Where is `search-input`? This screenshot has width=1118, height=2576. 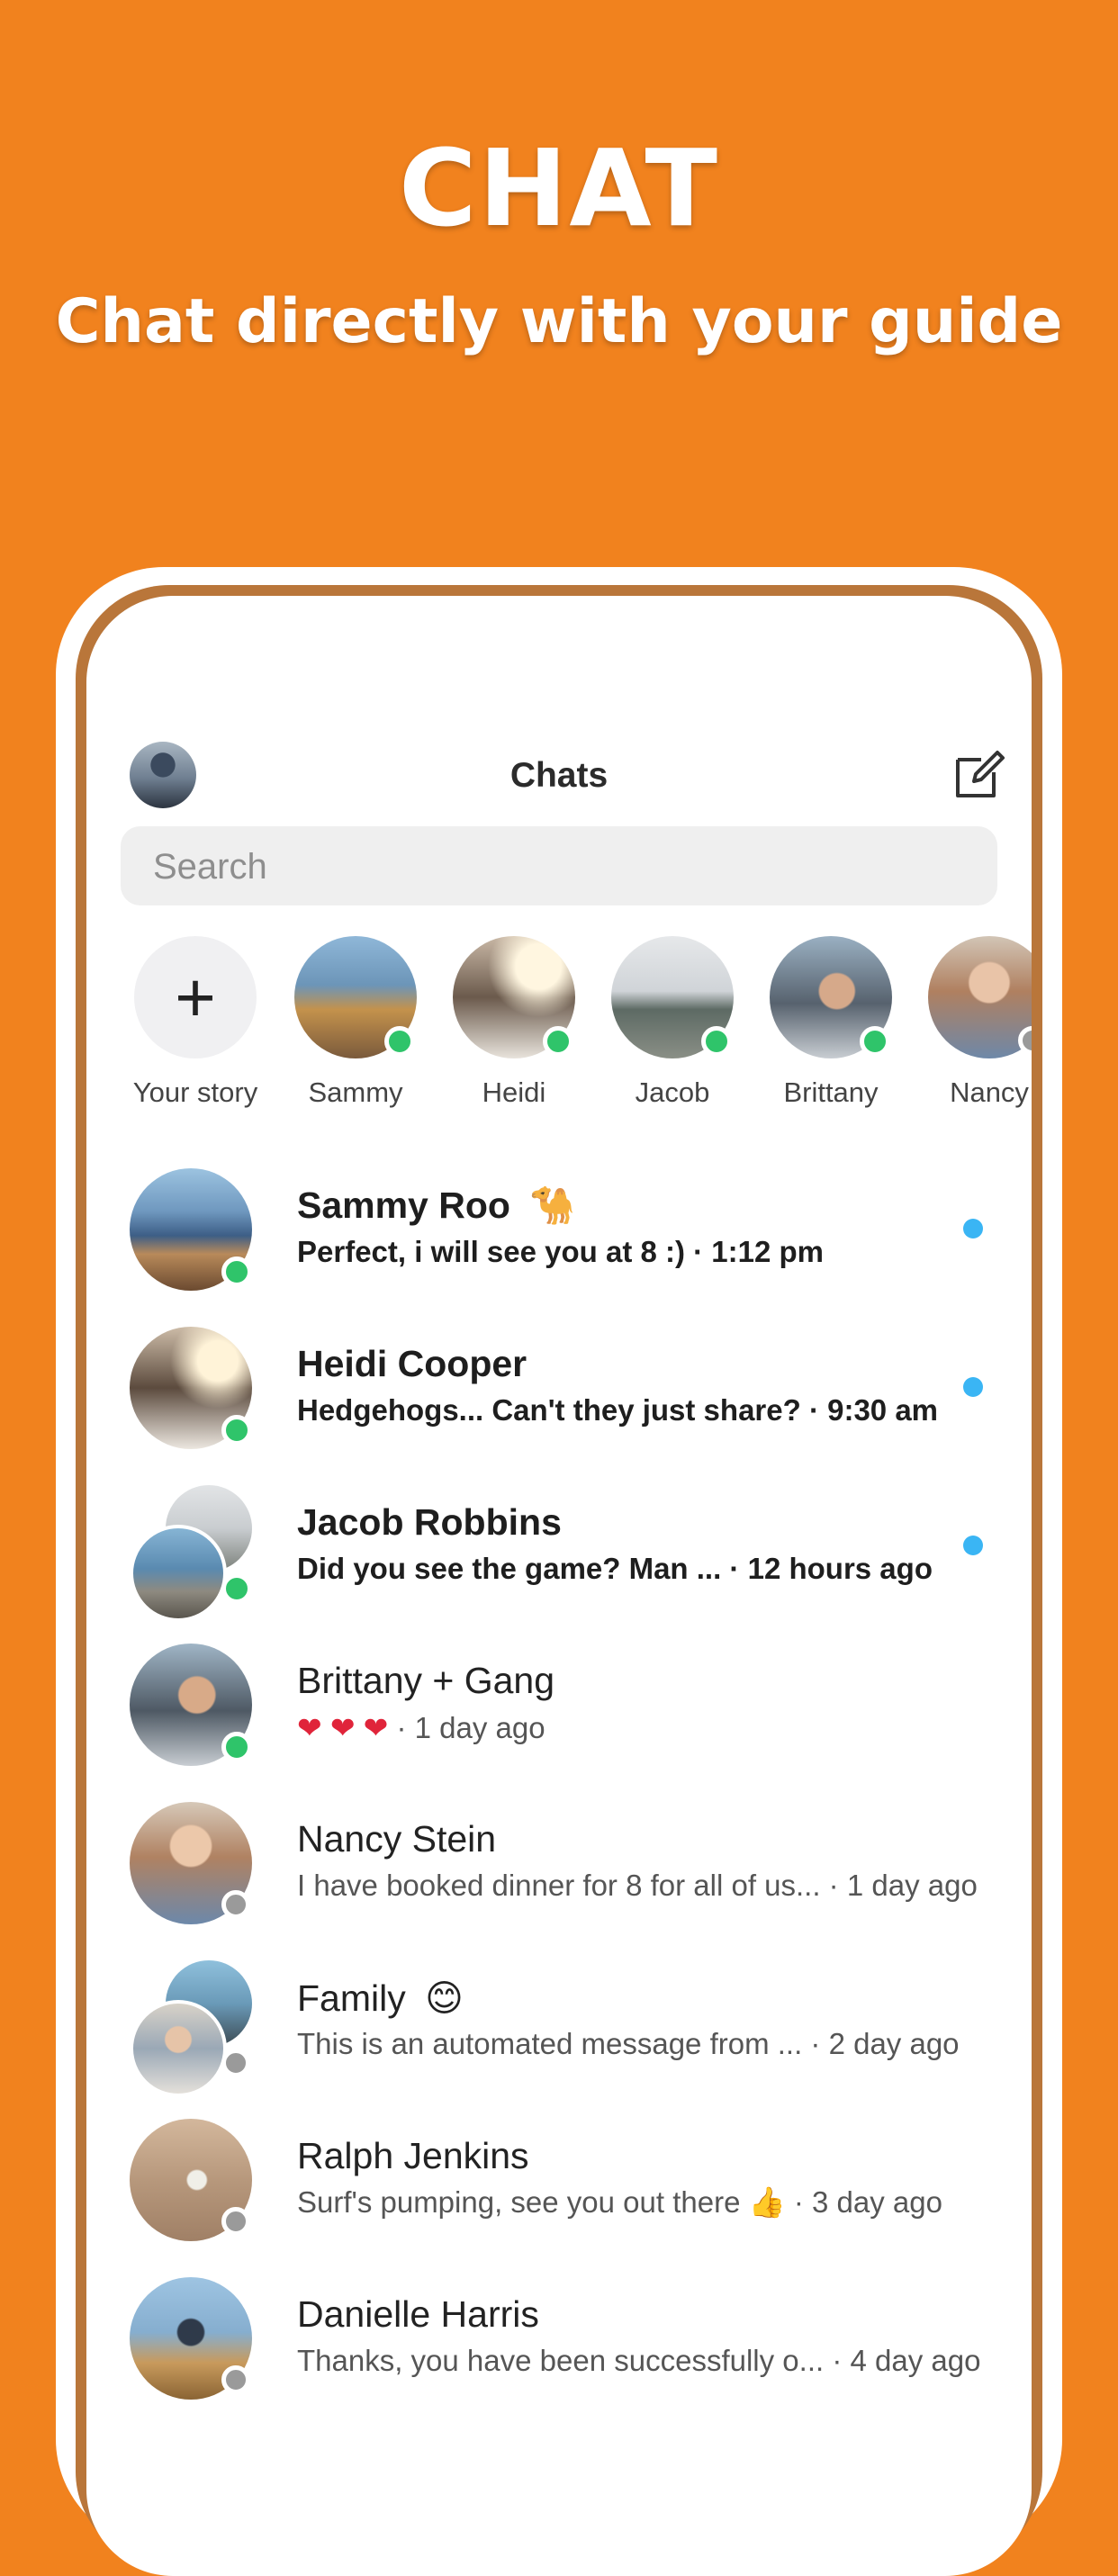
search-input is located at coordinates (558, 866).